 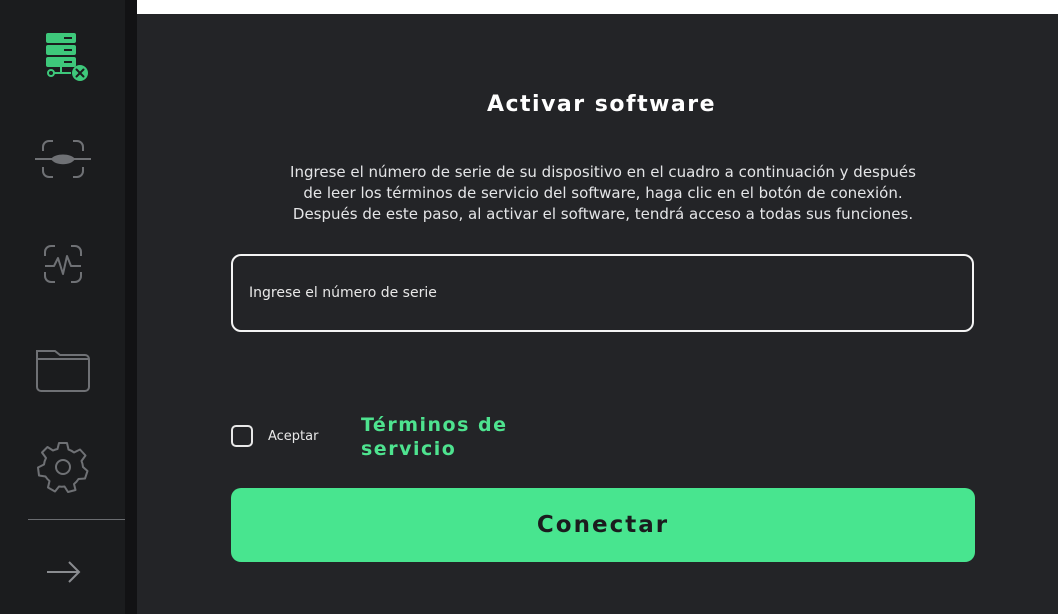 I want to click on sidebar-item-settings, so click(x=63, y=467).